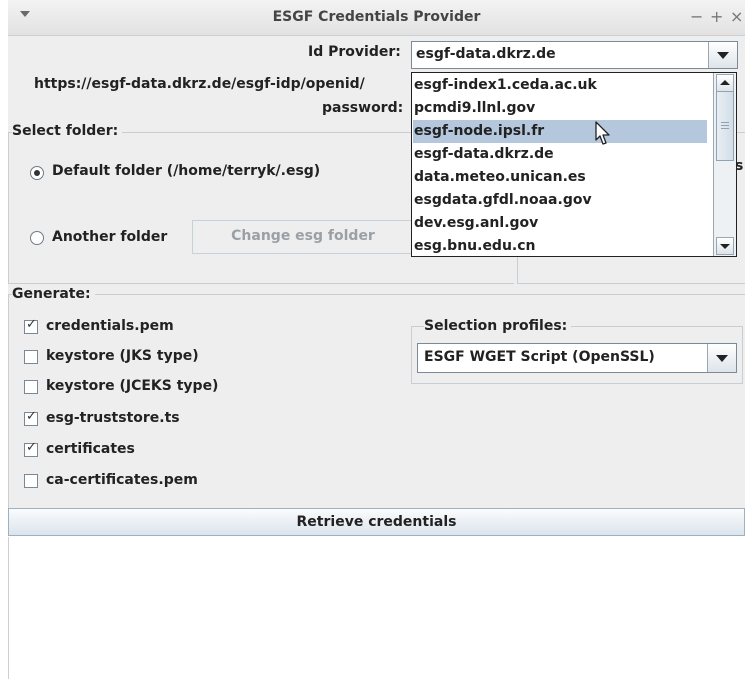 This screenshot has width=745, height=679. Describe the element at coordinates (560, 131) in the screenshot. I see `dropdown-item-highlighted: esgf-node.ipsl.fr` at that location.